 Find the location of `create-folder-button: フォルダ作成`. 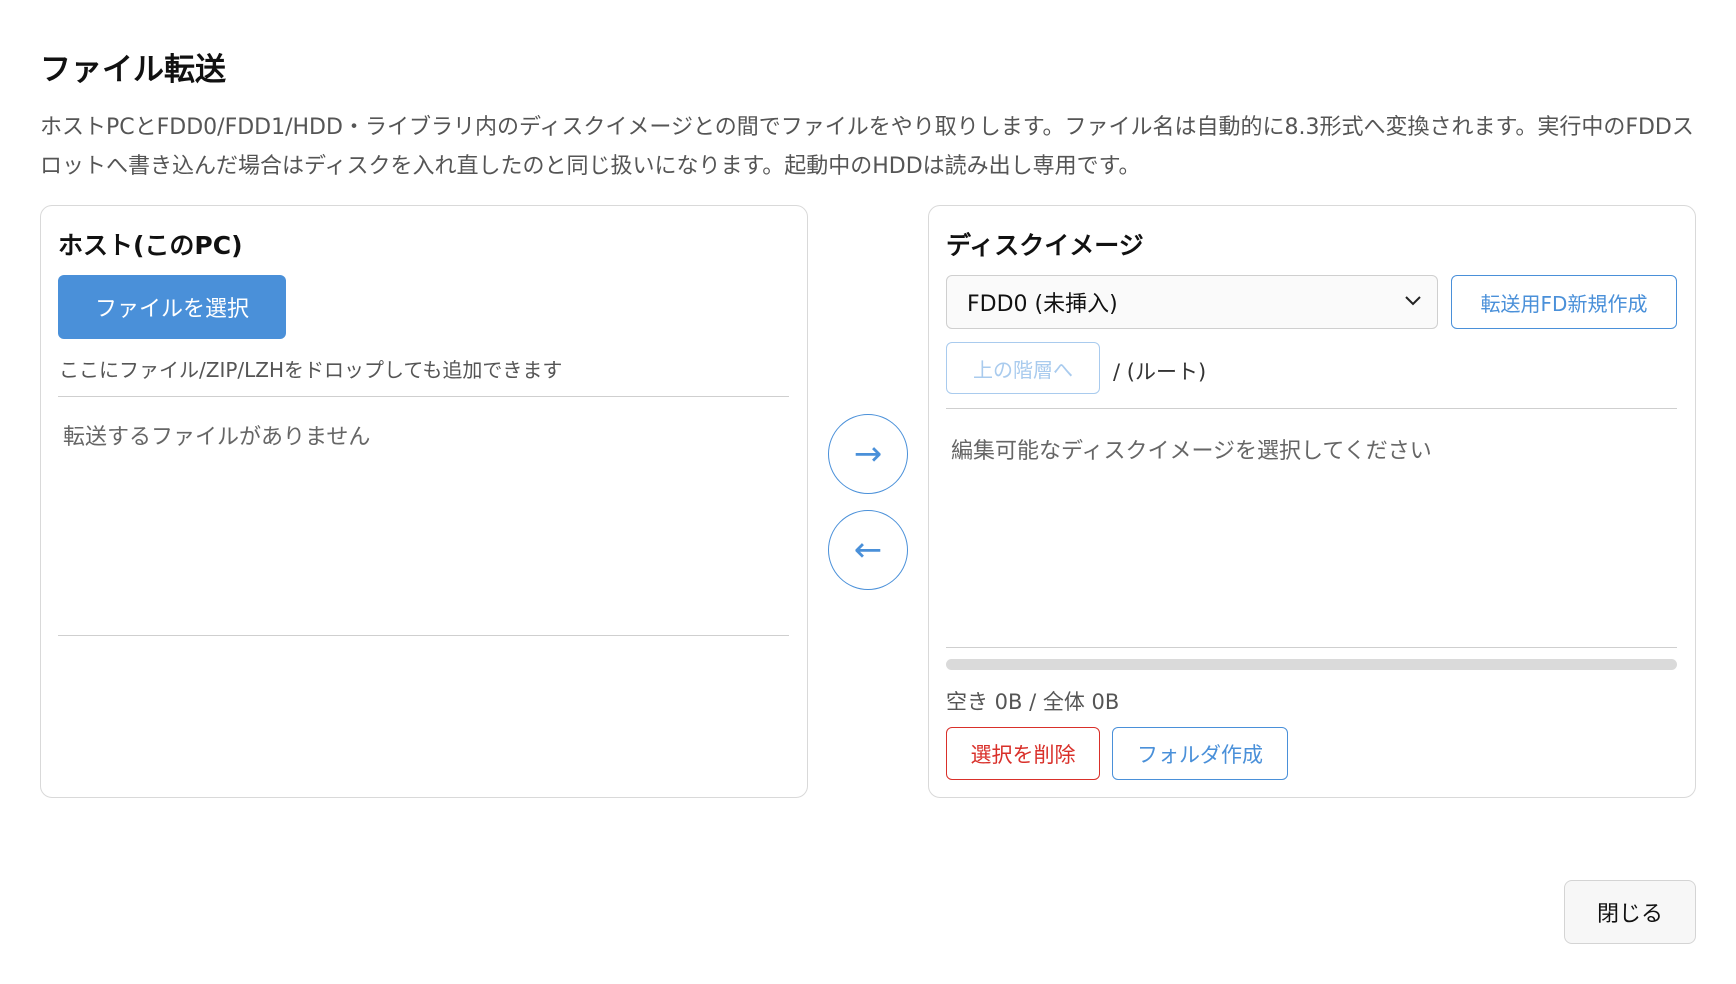

create-folder-button: フォルダ作成 is located at coordinates (1200, 753).